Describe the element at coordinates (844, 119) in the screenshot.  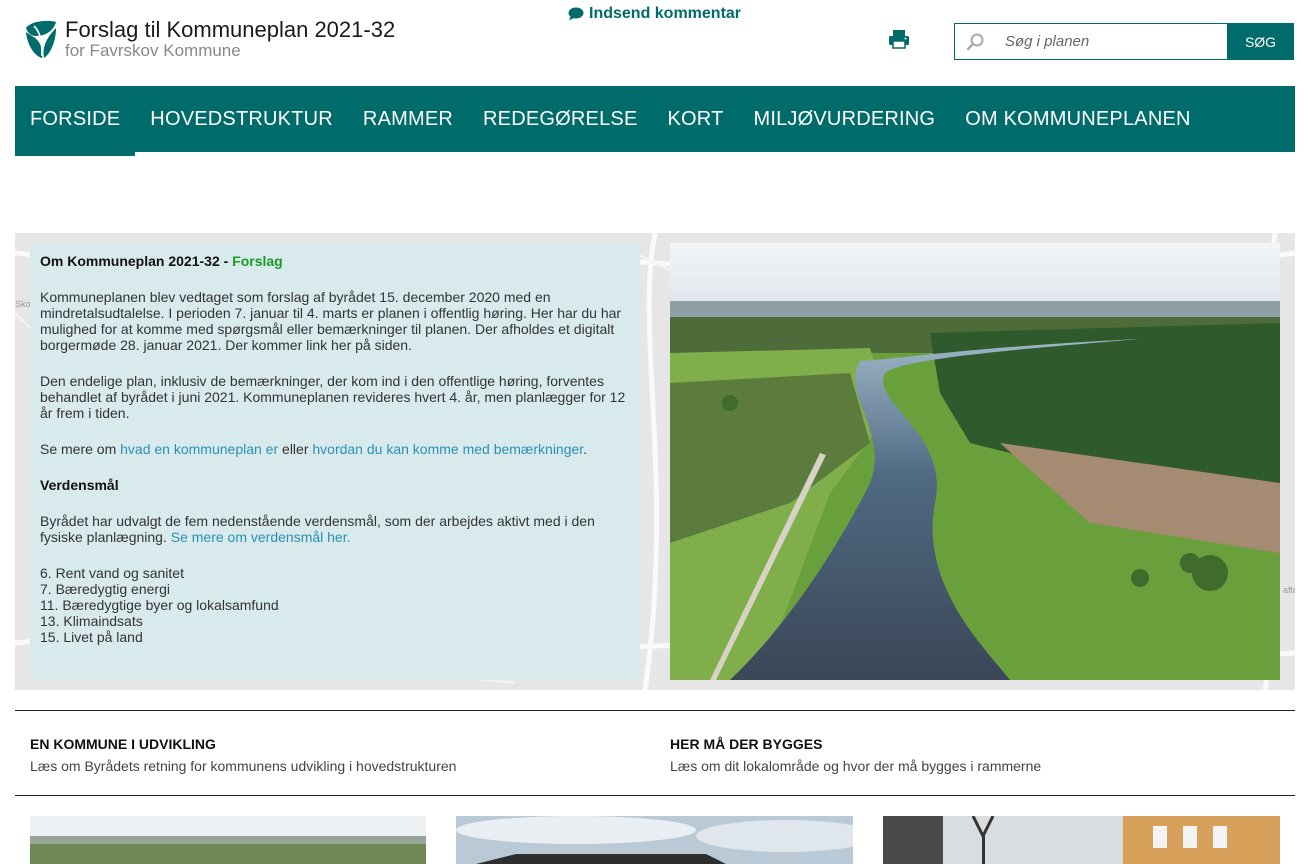
I see `nav-item-miljoevurdering: MILJØVURDERING` at that location.